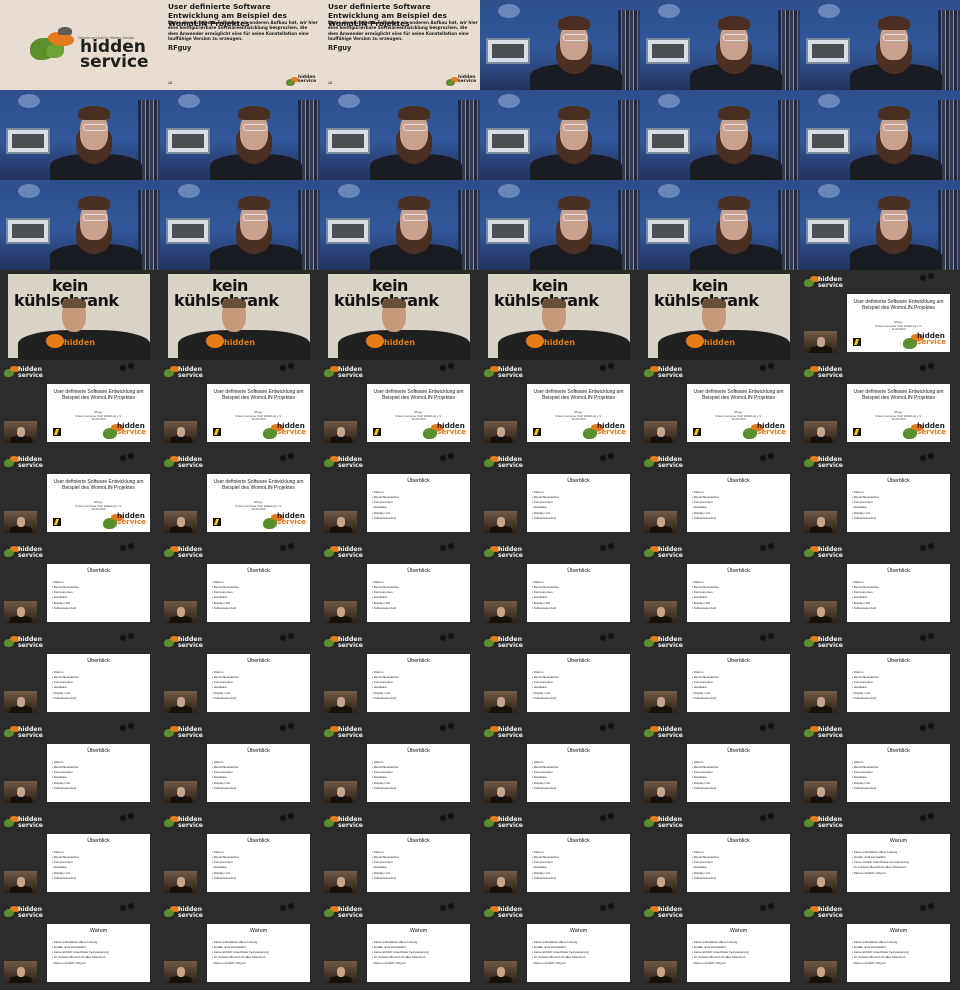  What do you see at coordinates (74, 303) in the screenshot?
I see `host-hair` at bounding box center [74, 303].